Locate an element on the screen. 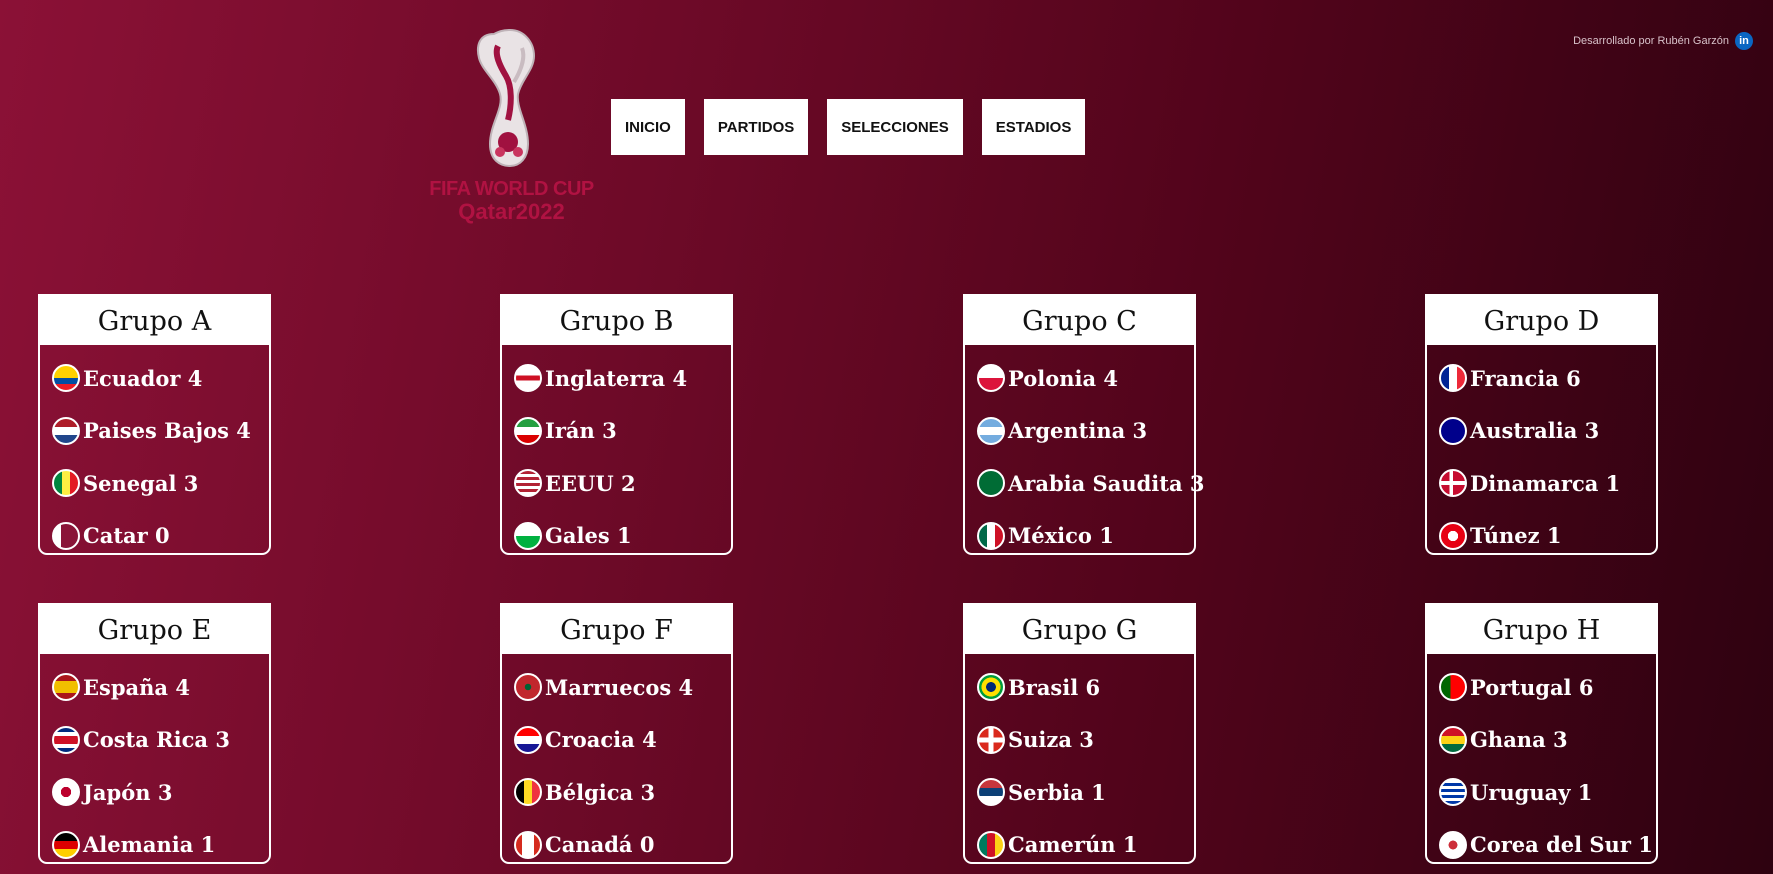 Image resolution: width=1773 pixels, height=874 pixels. team-row: Ghana 3 is located at coordinates (1547, 740).